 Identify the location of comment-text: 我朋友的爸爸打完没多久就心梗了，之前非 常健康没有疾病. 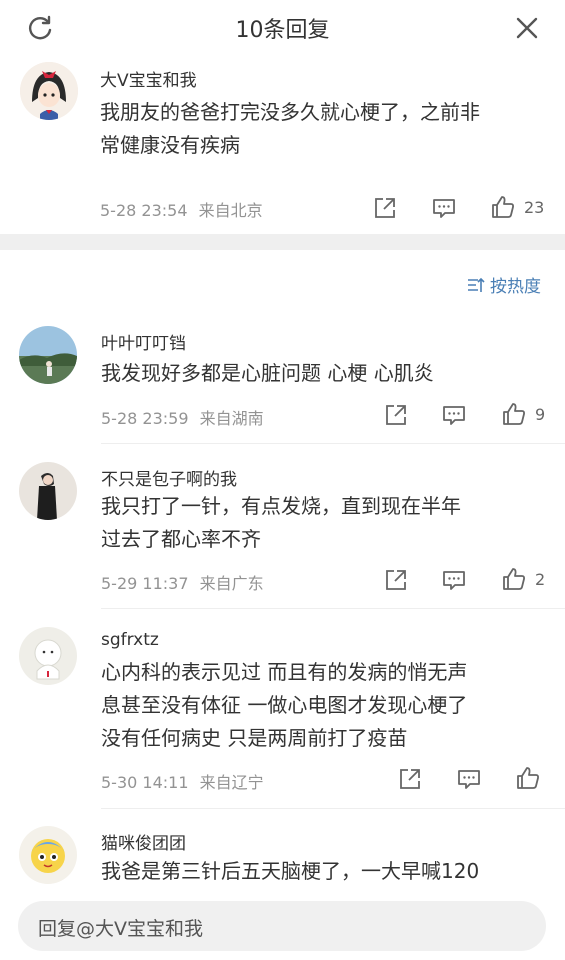
(325, 129).